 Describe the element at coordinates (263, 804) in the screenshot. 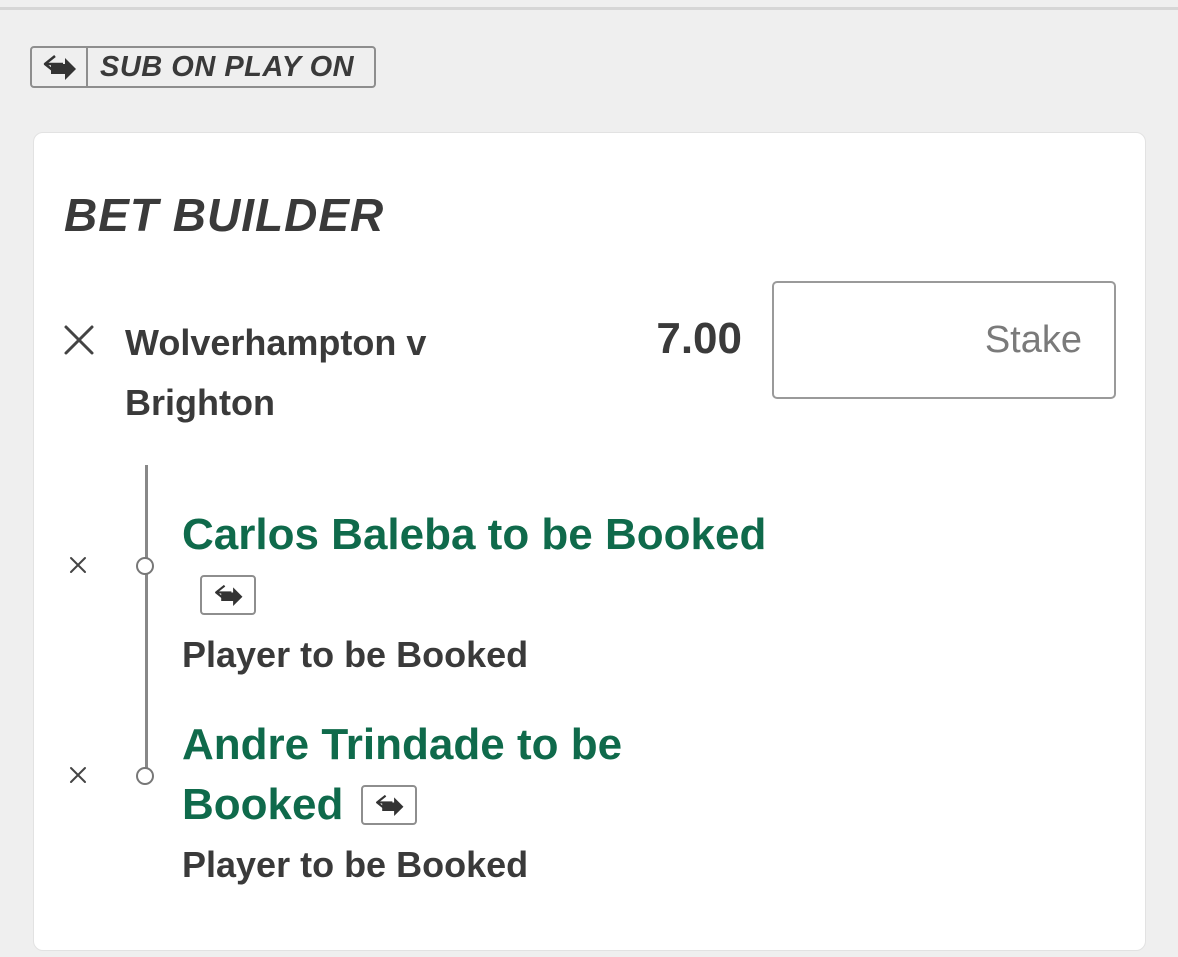

I see `leg-selection-line2: Booked` at that location.